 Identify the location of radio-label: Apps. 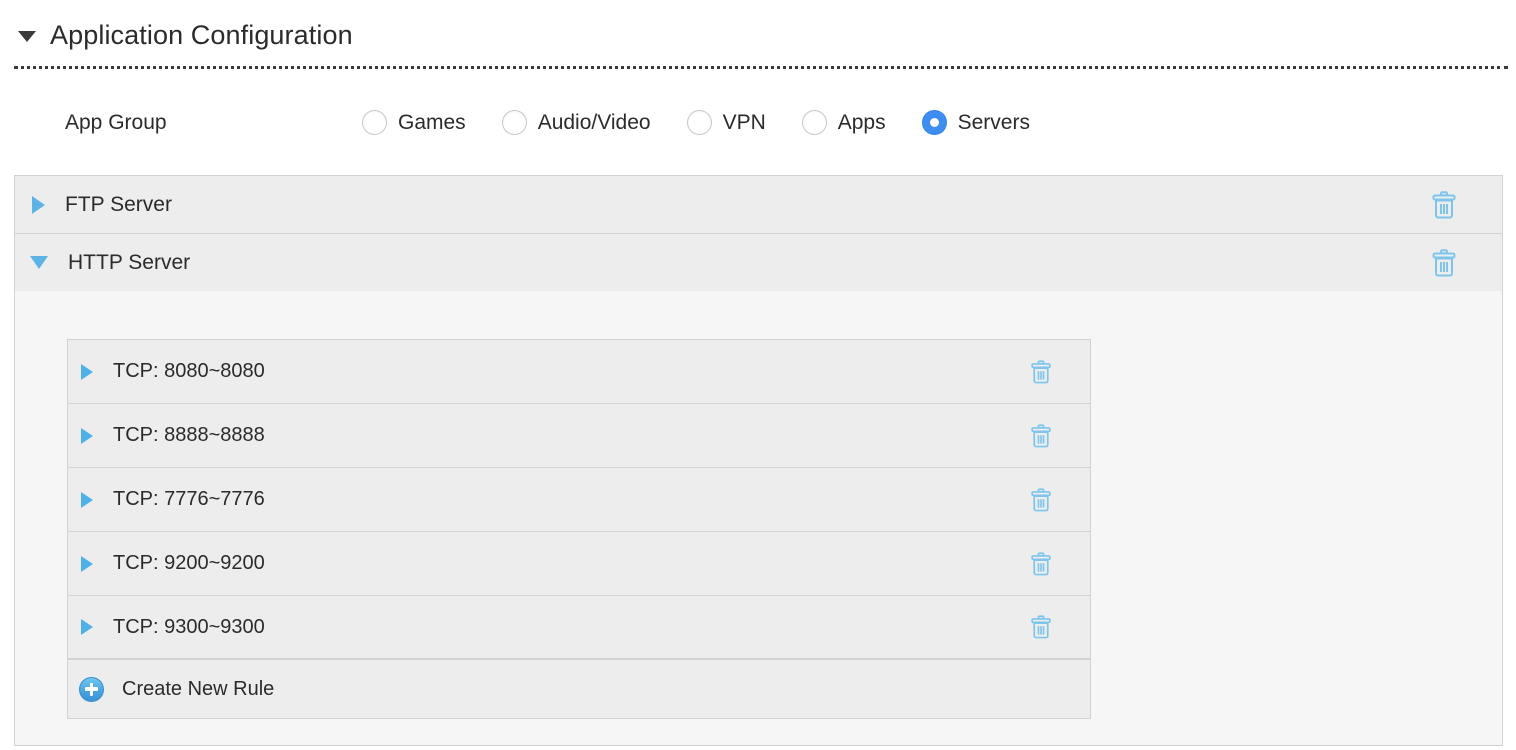
(861, 122).